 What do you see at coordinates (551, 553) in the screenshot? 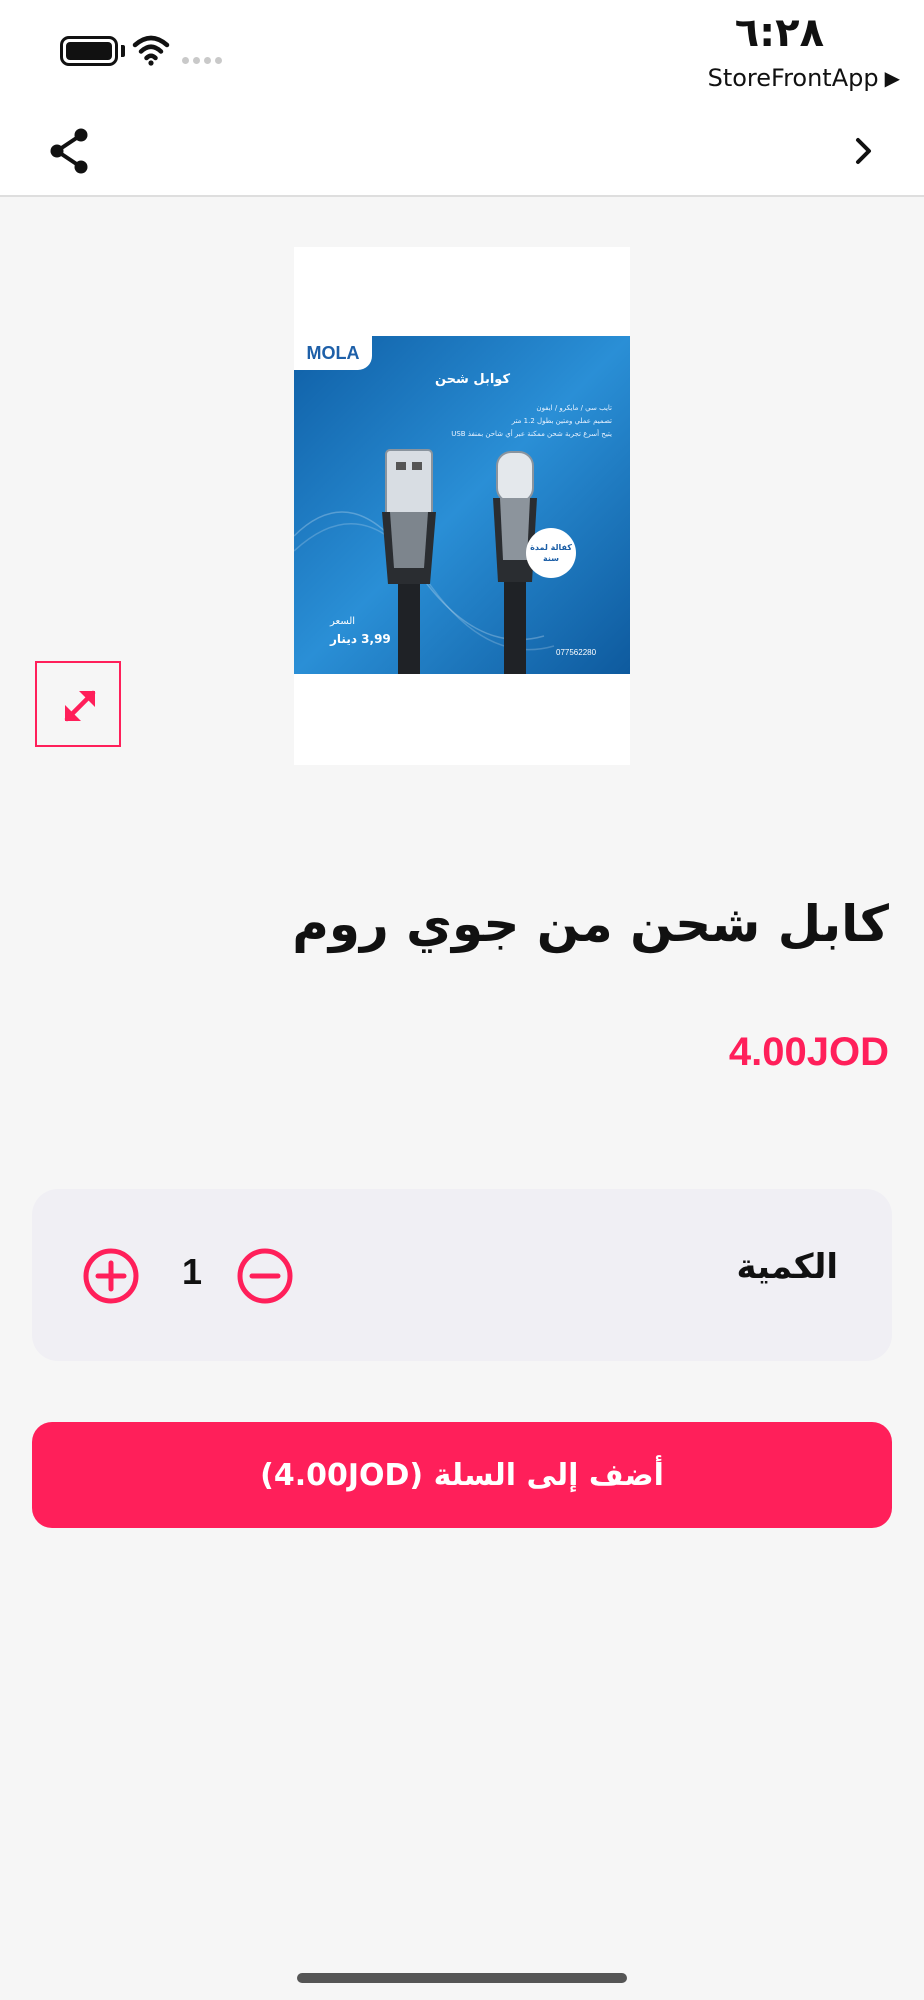
I see `warranty-badge: كفالة لمدة سنة` at bounding box center [551, 553].